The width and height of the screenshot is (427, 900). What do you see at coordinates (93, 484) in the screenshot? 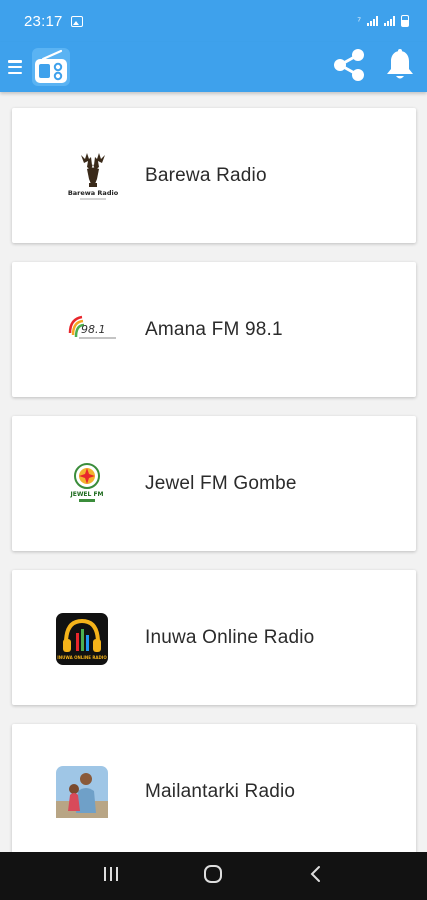
I see `jewel-fm-logo: JEWEL FM` at bounding box center [93, 484].